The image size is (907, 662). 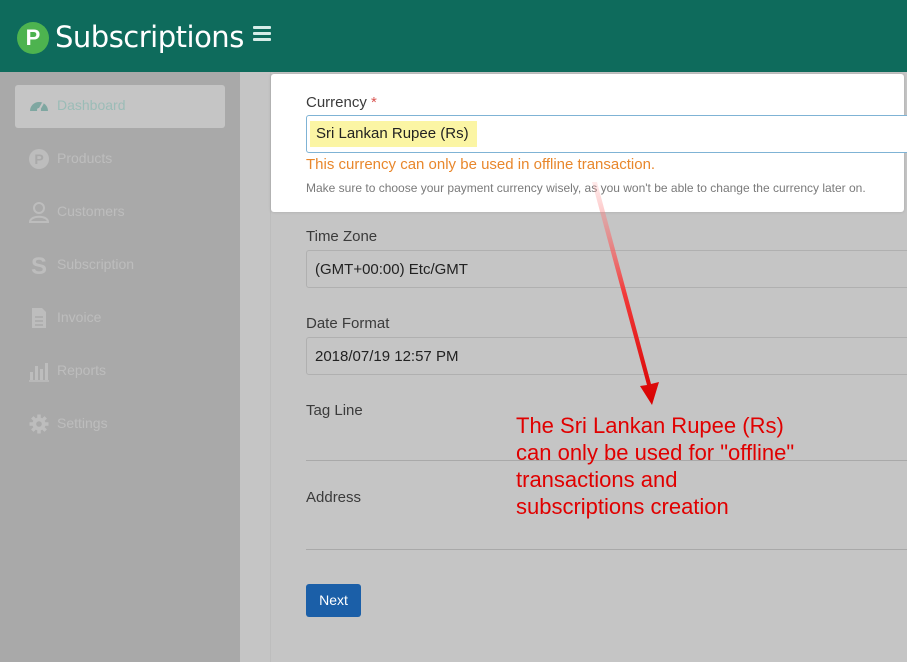 I want to click on logo-letter: P, so click(x=33, y=37).